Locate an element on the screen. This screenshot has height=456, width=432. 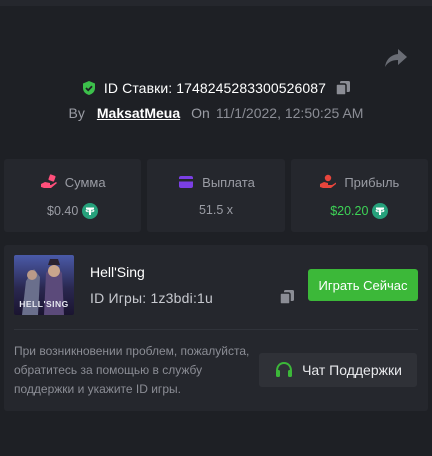
bet-id-label: ID Ставки: 1748245283300526087 is located at coordinates (215, 88).